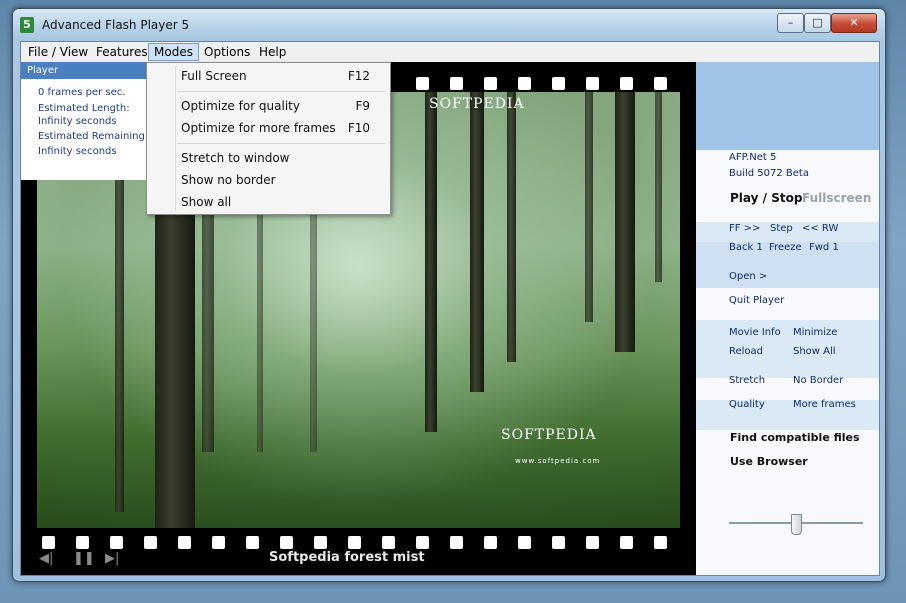 The width and height of the screenshot is (906, 603). I want to click on info-header: Player, so click(84, 70).